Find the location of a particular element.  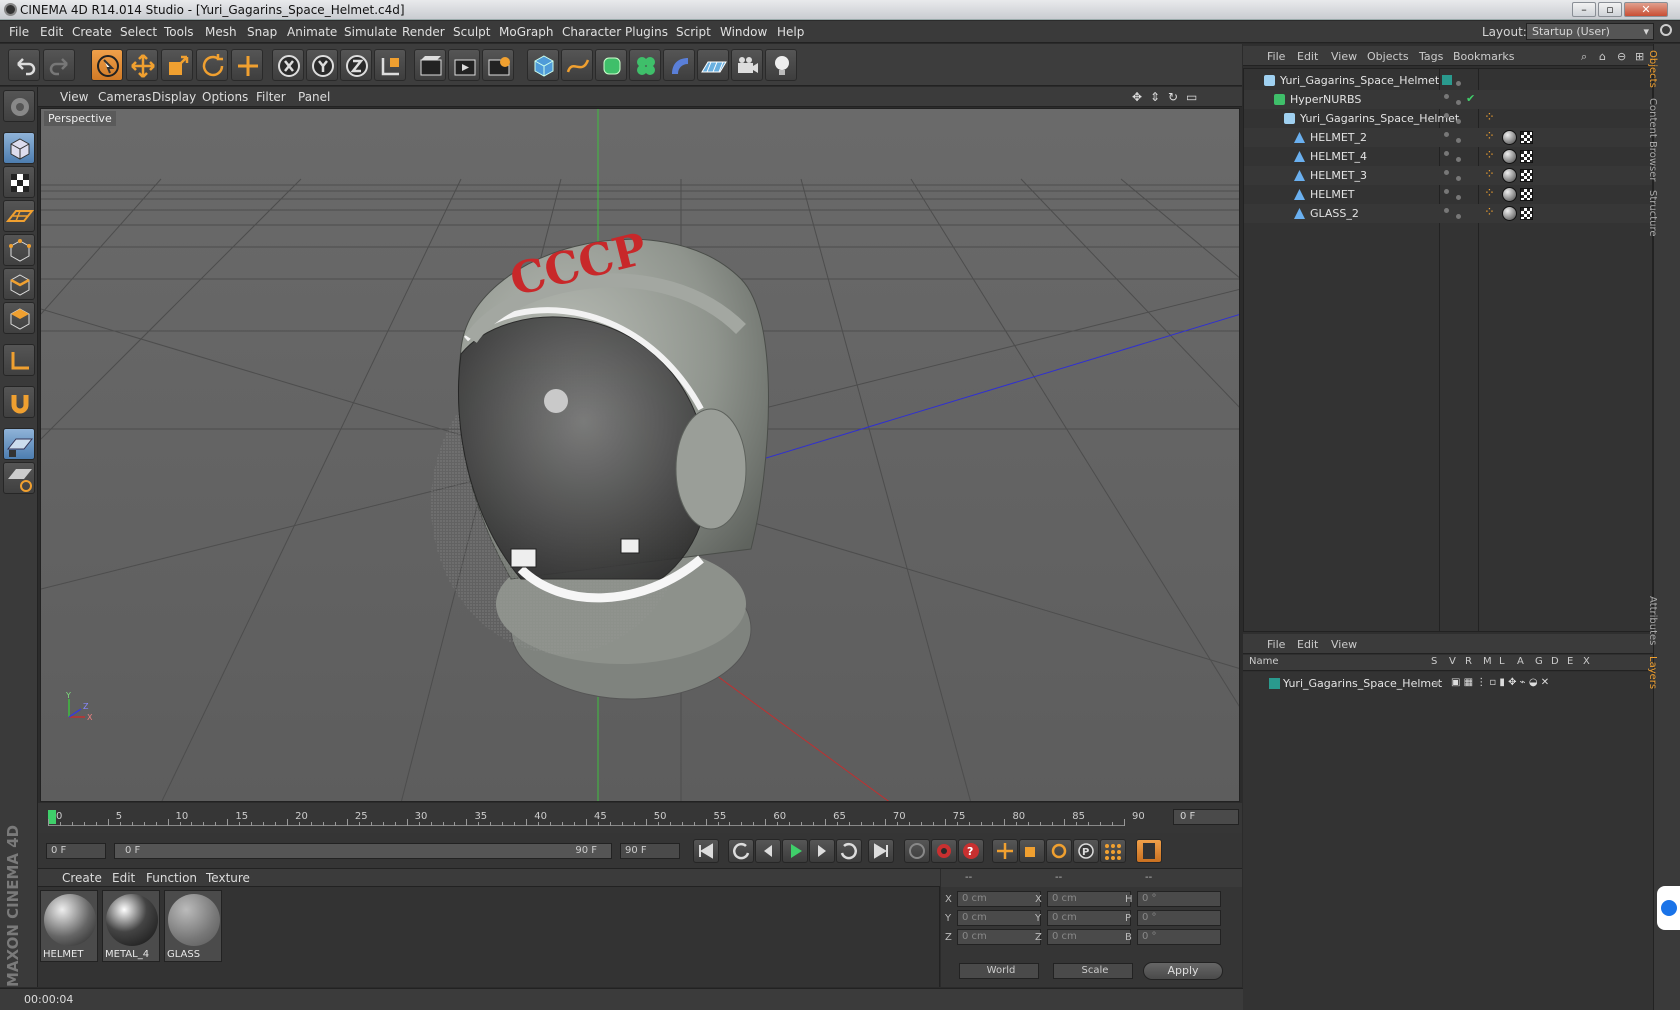

viewport-menu-display: Display is located at coordinates (174, 97).